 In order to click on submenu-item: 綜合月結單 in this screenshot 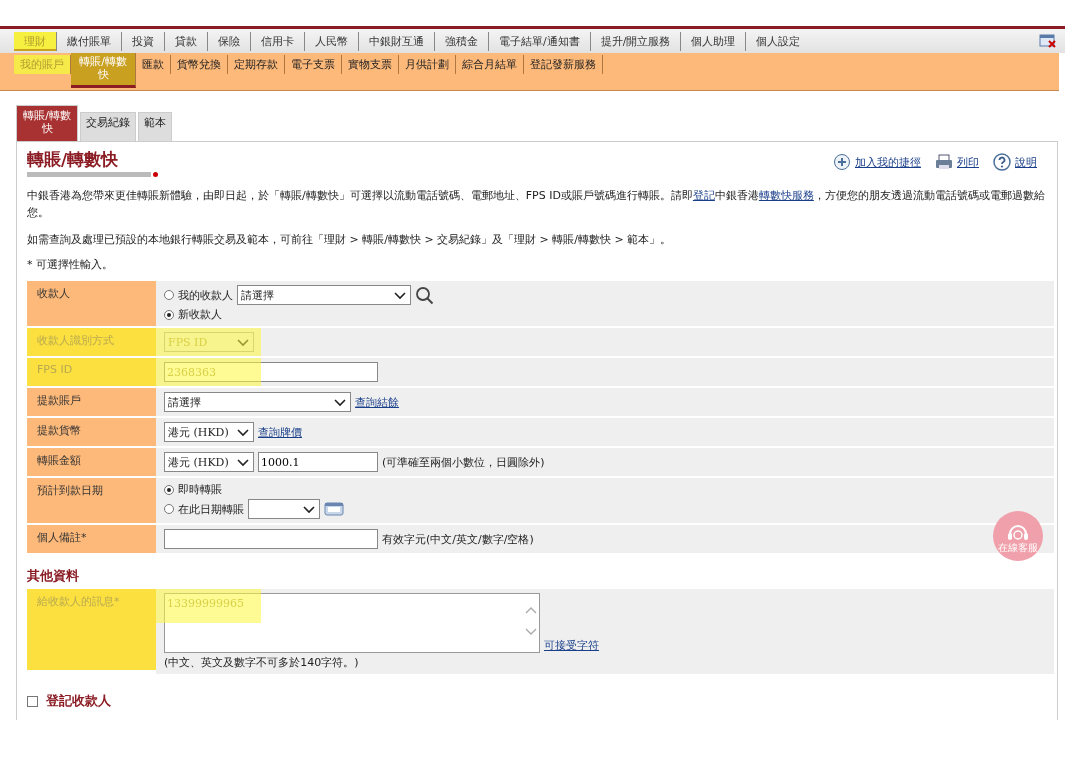, I will do `click(490, 64)`.